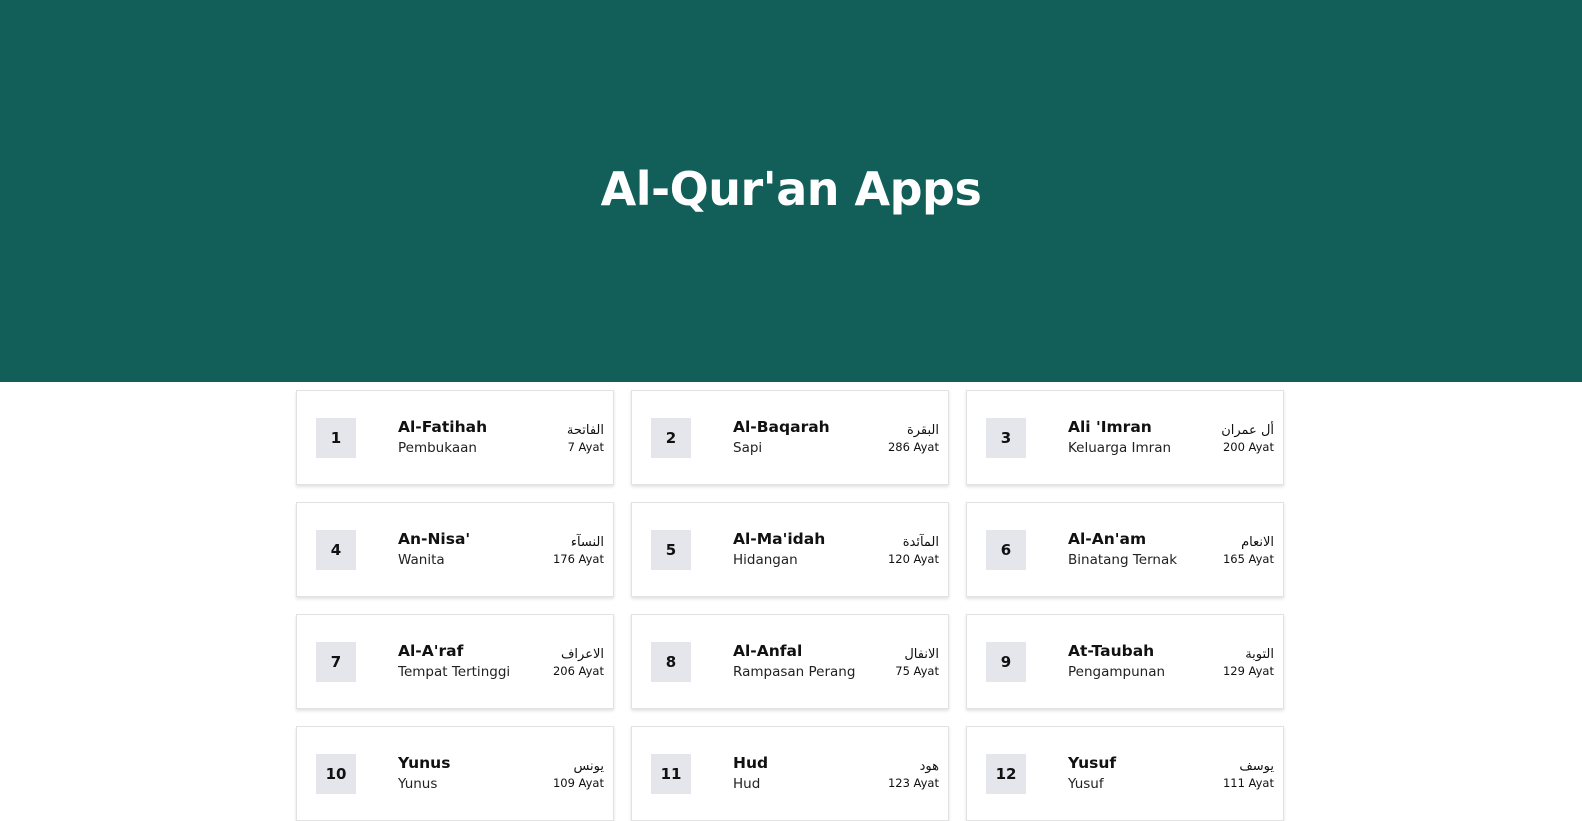  What do you see at coordinates (794, 671) in the screenshot?
I see `surah-meaning: Rampasan Perang` at bounding box center [794, 671].